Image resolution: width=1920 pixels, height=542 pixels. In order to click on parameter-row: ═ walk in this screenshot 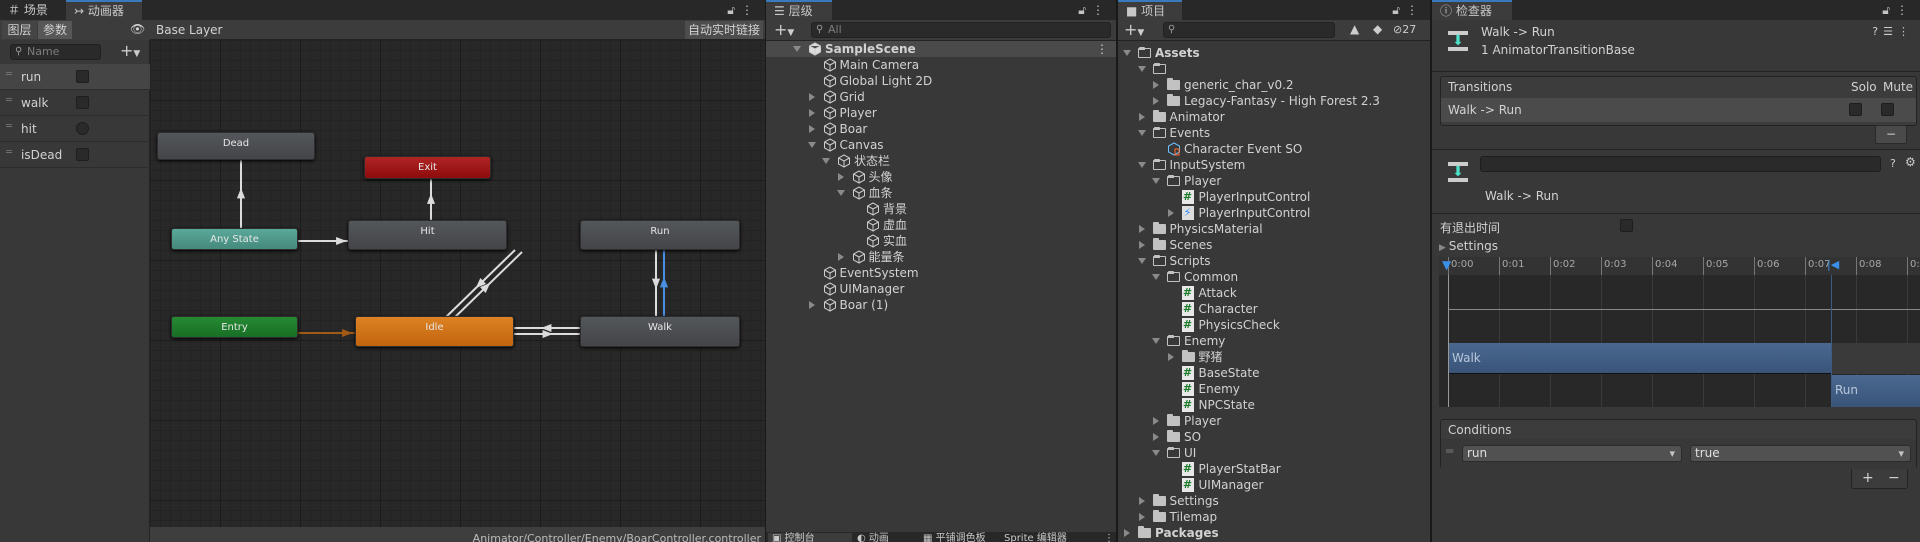, I will do `click(75, 103)`.